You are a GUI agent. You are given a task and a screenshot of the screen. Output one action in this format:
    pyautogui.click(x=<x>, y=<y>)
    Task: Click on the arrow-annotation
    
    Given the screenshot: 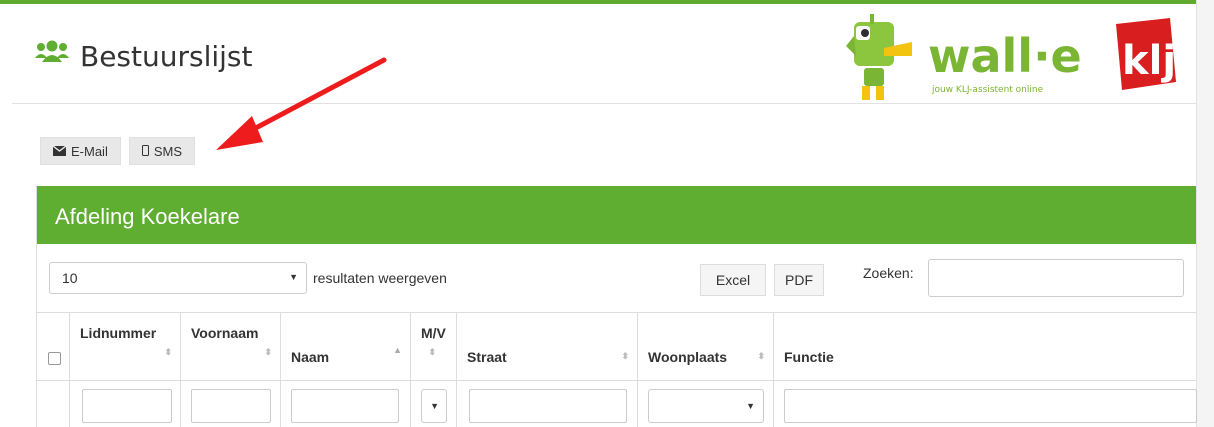 What is the action you would take?
    pyautogui.click(x=301, y=103)
    